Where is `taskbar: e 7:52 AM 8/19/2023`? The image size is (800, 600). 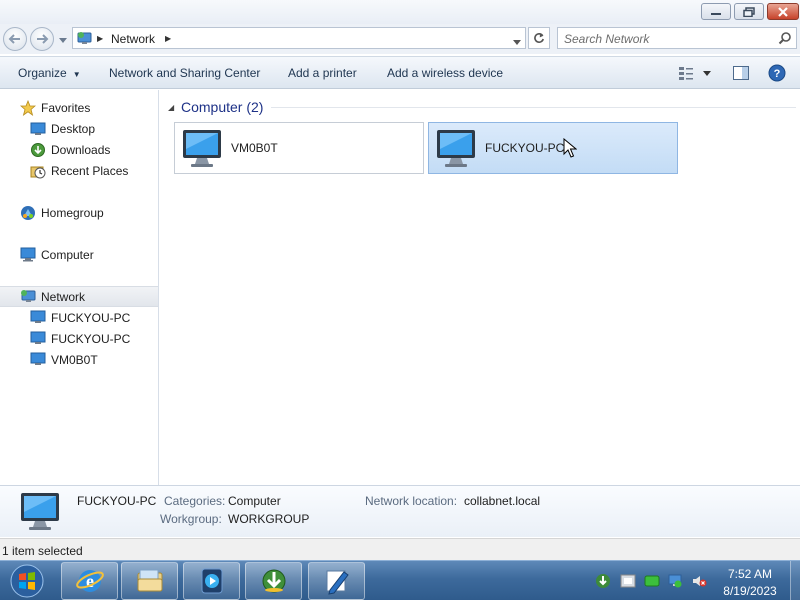
taskbar: e 7:52 AM 8/19/2023 is located at coordinates (400, 580).